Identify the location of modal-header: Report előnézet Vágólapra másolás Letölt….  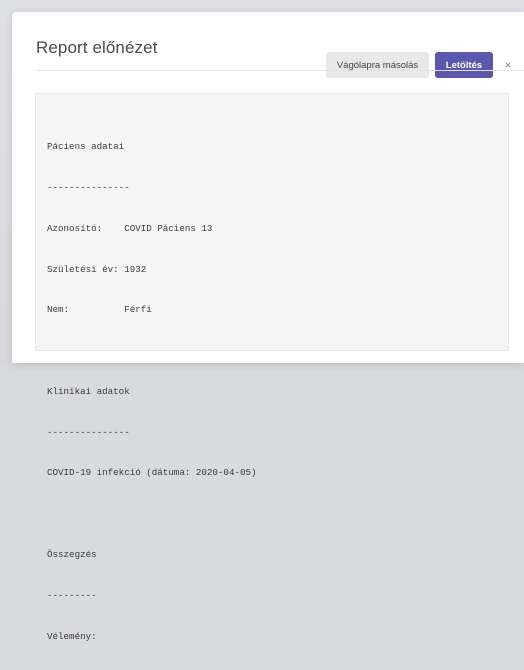
(268, 45).